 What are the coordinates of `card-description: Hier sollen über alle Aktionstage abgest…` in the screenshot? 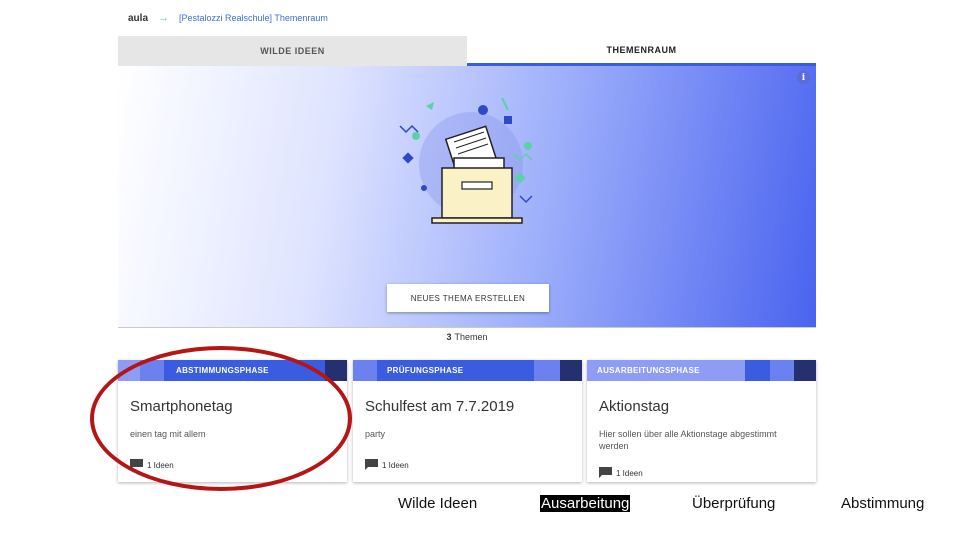 It's located at (688, 440).